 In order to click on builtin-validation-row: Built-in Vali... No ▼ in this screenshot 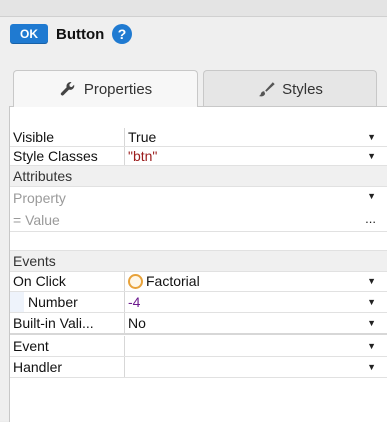, I will do `click(198, 324)`.